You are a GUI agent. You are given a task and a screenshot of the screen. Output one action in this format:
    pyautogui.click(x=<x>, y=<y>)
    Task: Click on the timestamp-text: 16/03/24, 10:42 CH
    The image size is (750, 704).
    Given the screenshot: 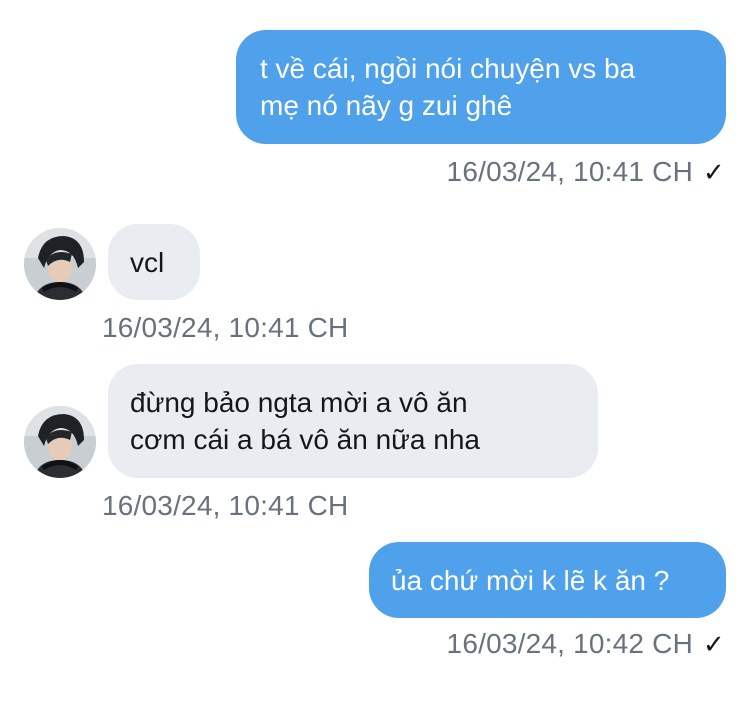 What is the action you would take?
    pyautogui.click(x=569, y=643)
    